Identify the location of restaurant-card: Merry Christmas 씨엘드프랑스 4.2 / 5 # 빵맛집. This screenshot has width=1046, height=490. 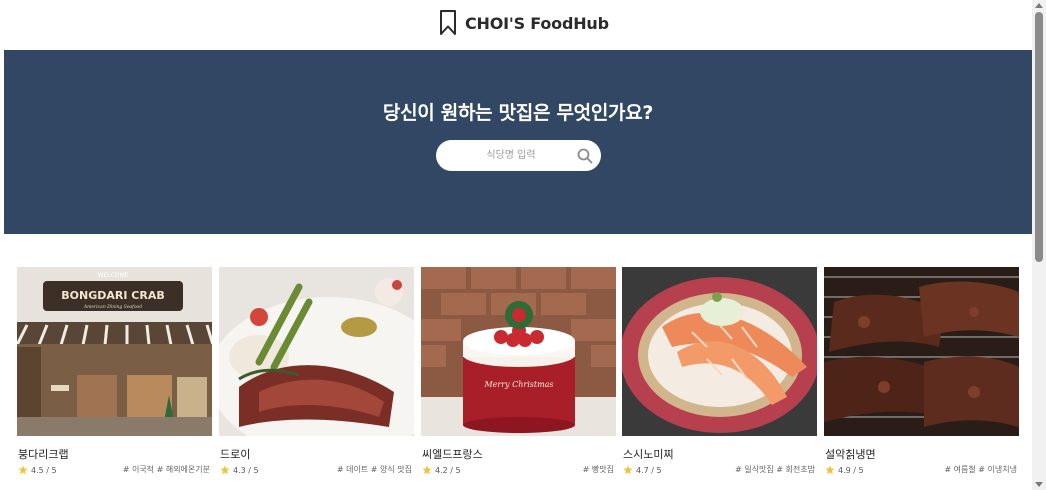
(518, 378).